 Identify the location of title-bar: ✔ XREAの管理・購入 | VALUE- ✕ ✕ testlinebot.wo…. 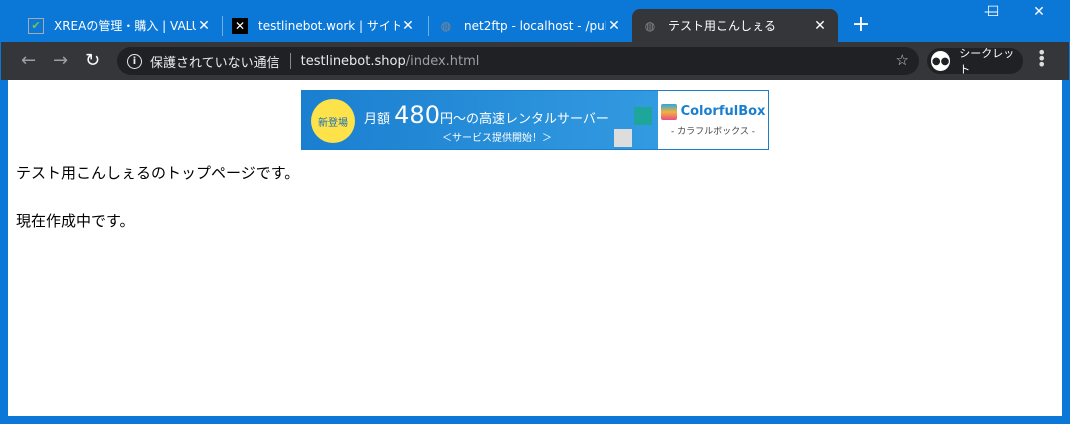
(535, 21).